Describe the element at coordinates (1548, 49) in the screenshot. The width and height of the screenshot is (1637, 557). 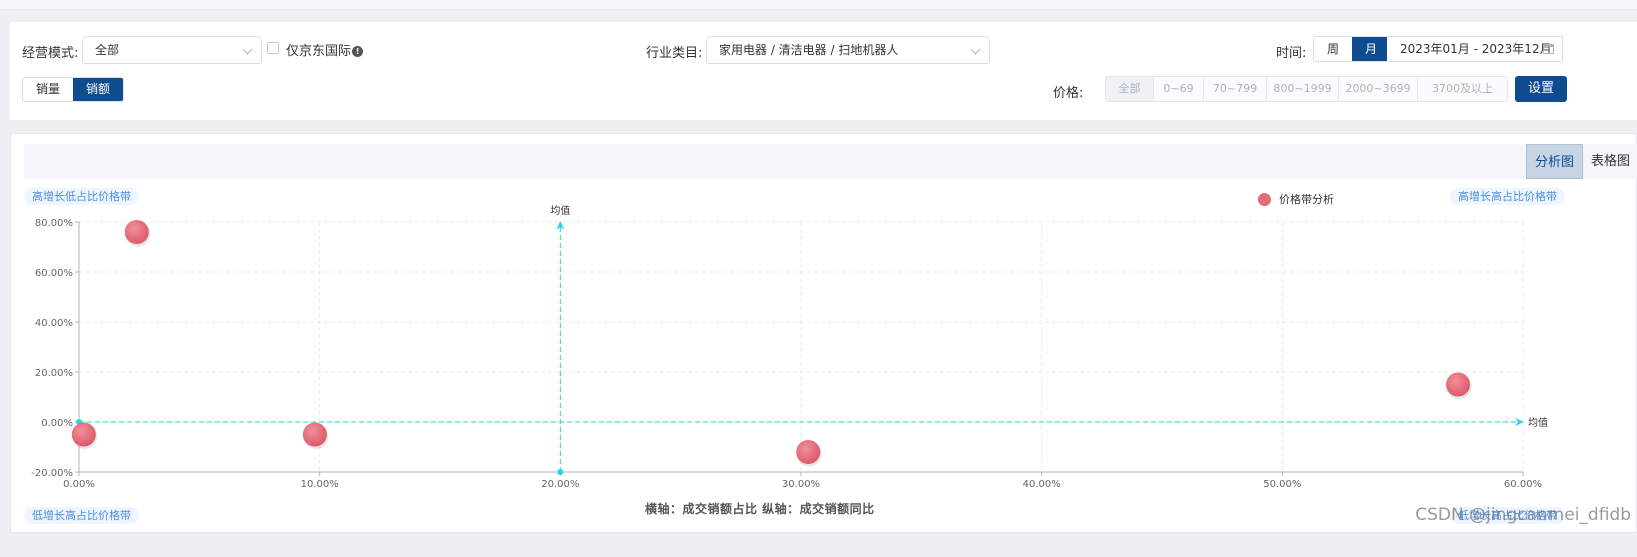
I see `calendar-icon` at that location.